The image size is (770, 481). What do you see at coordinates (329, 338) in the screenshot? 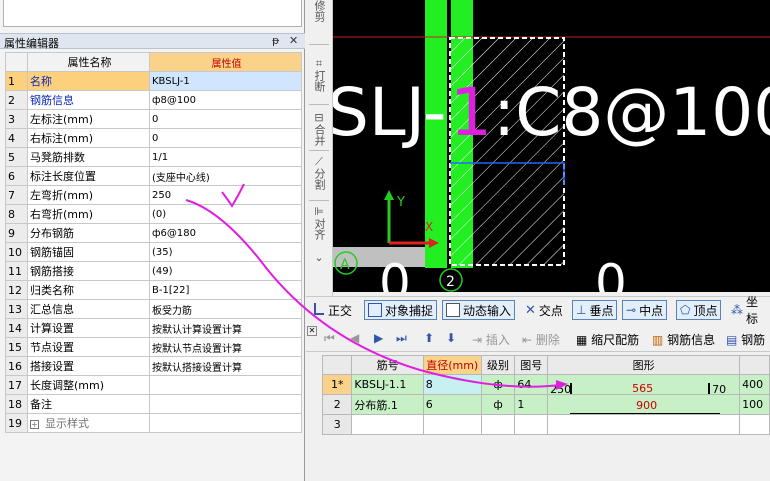
I see `first-record-icon: ⏮` at bounding box center [329, 338].